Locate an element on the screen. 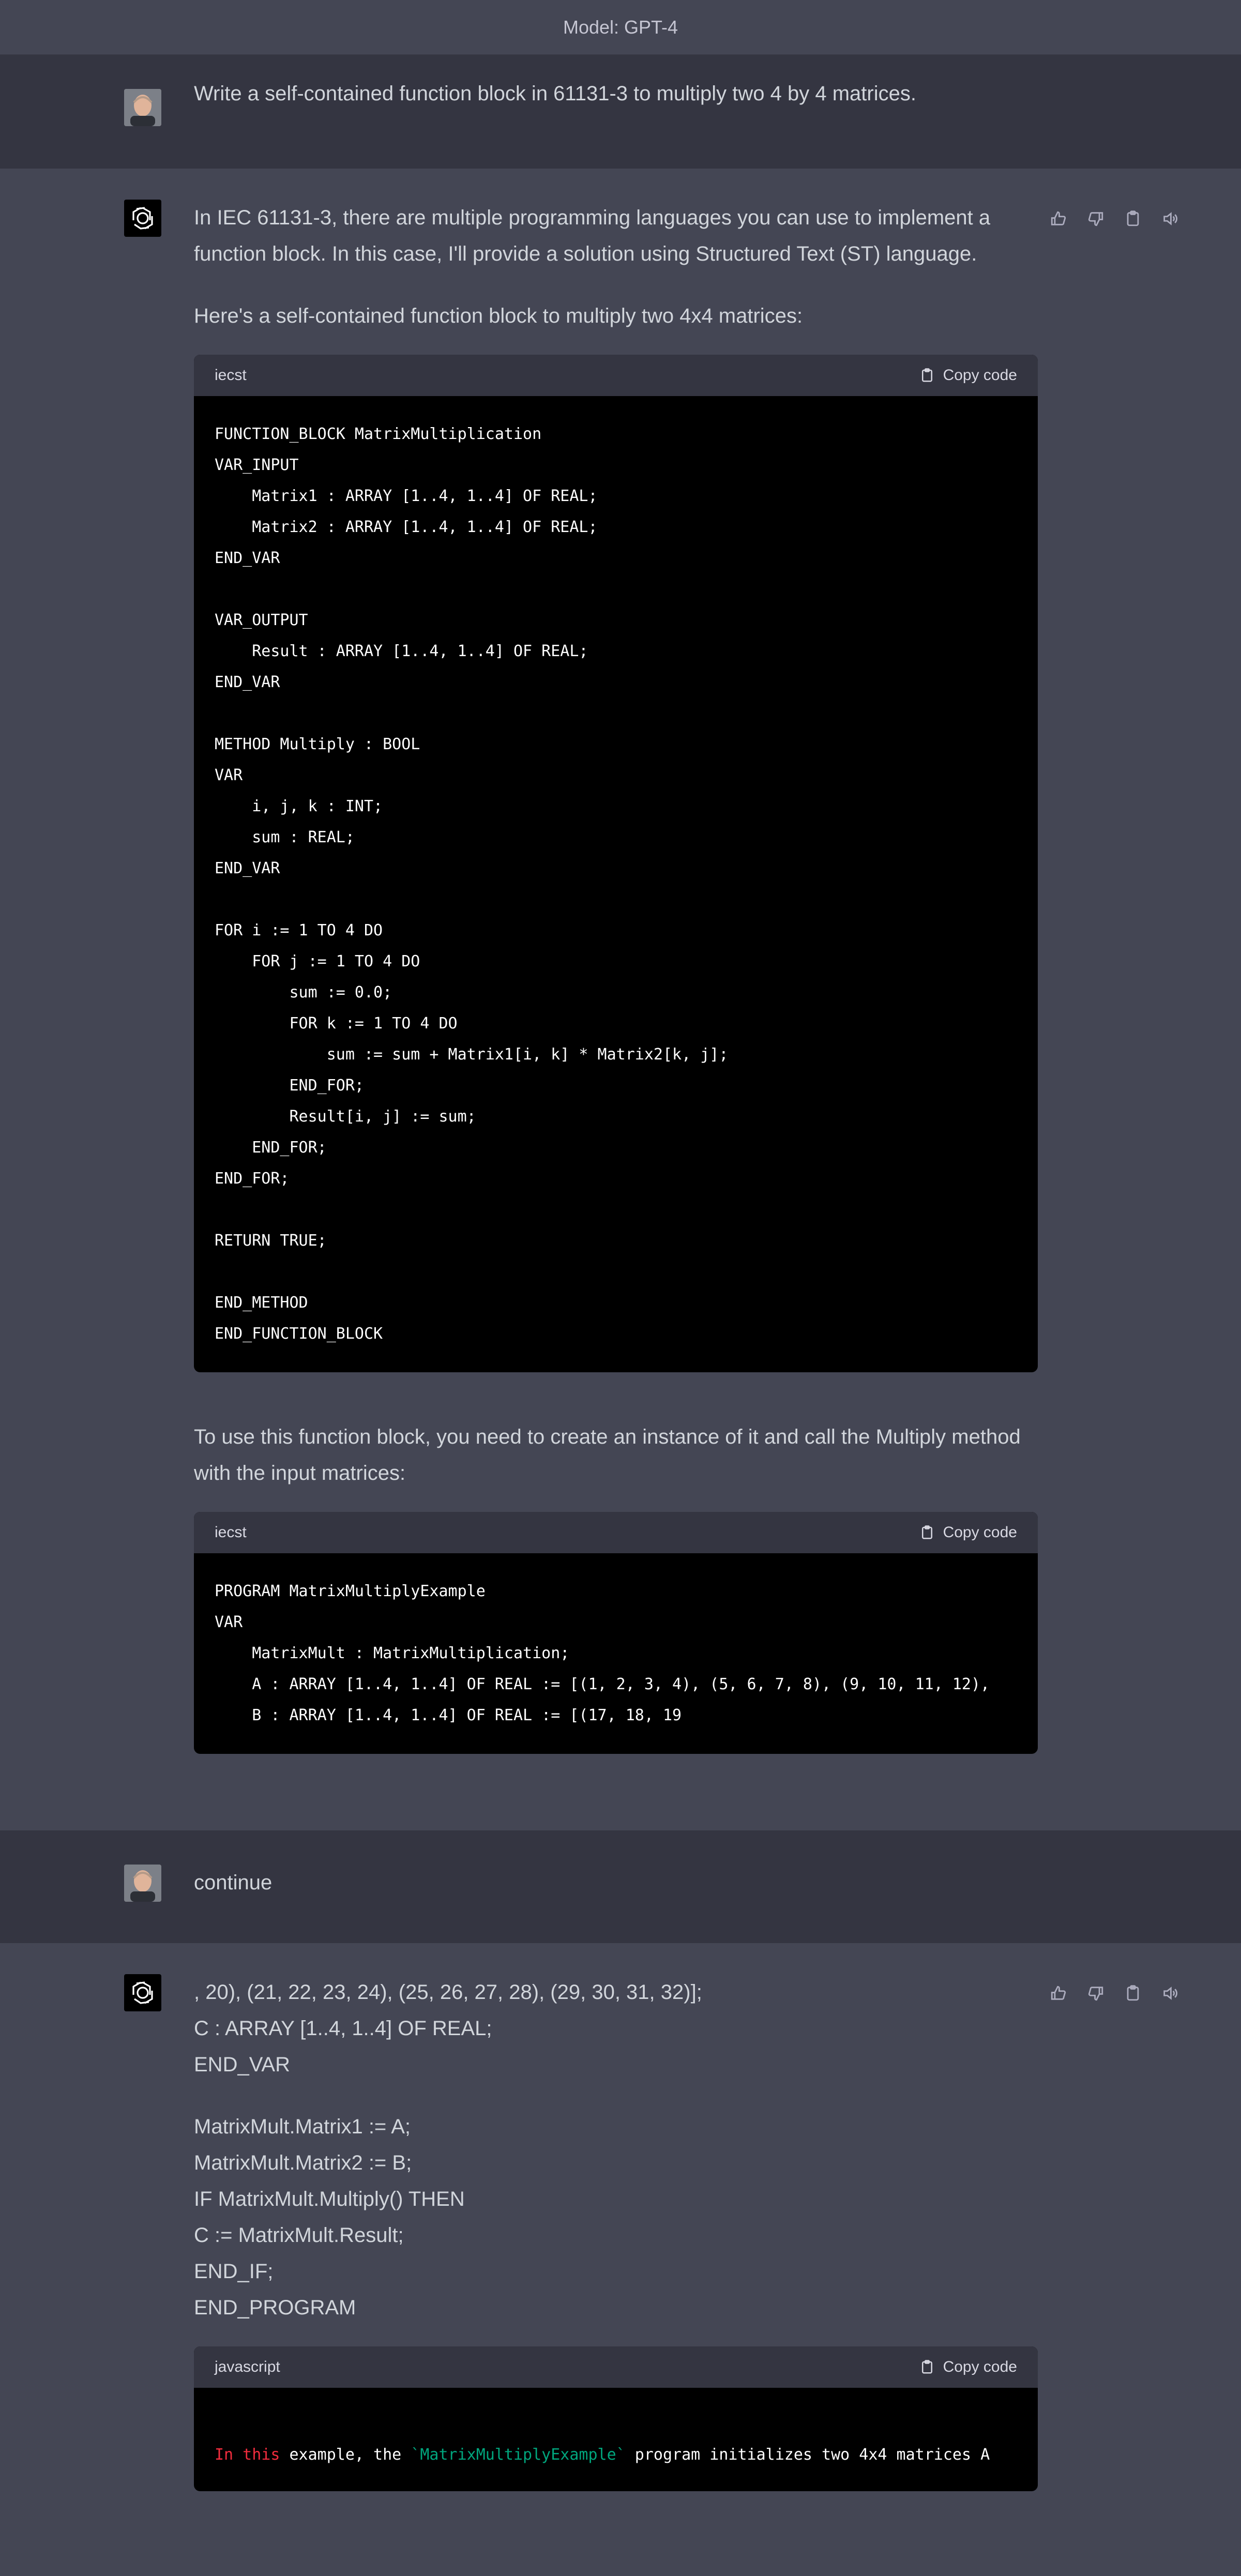 The width and height of the screenshot is (1241, 2576). code-language-label: javascript is located at coordinates (247, 2367).